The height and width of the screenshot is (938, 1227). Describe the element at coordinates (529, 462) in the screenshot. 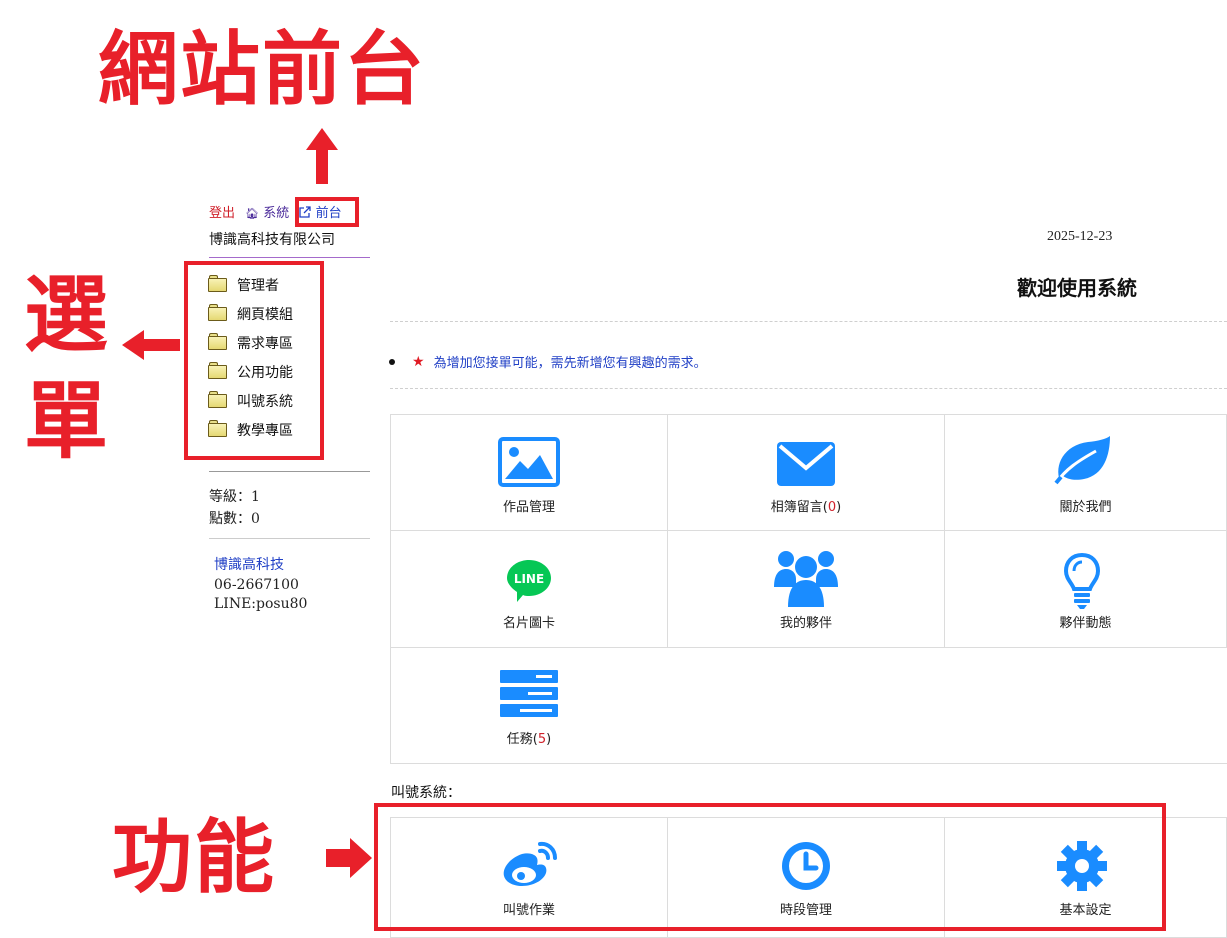

I see `image-icon` at that location.